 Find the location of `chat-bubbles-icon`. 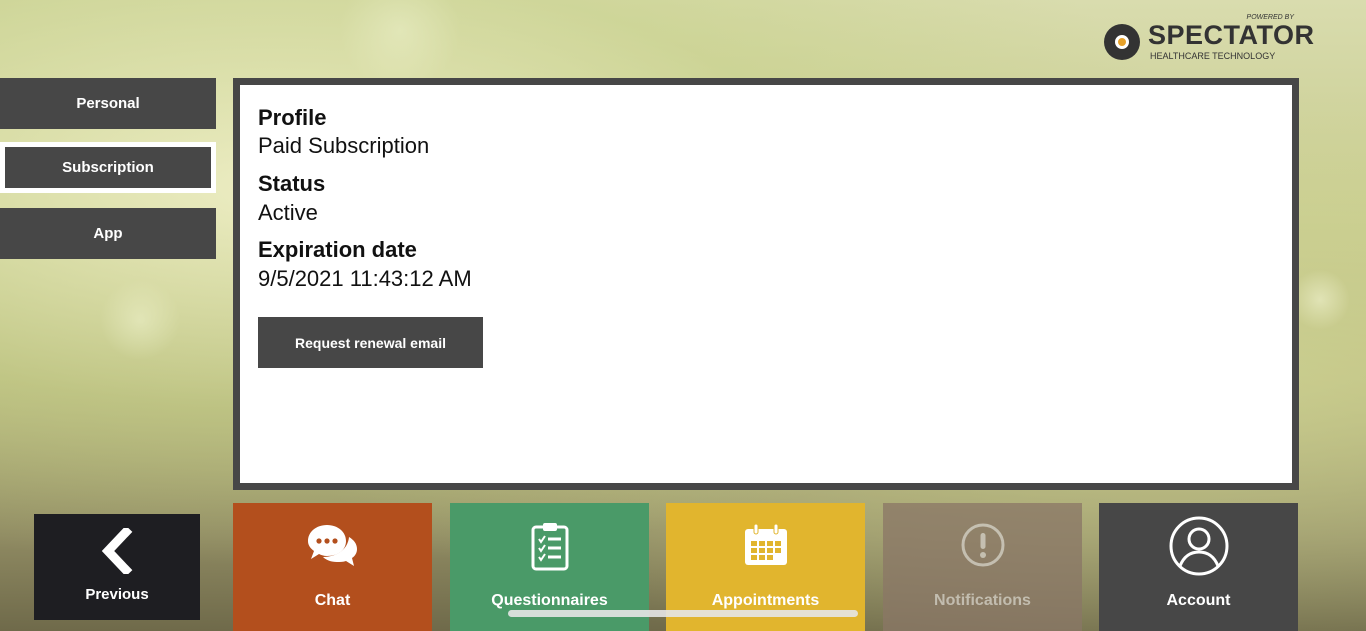

chat-bubbles-icon is located at coordinates (332, 545).